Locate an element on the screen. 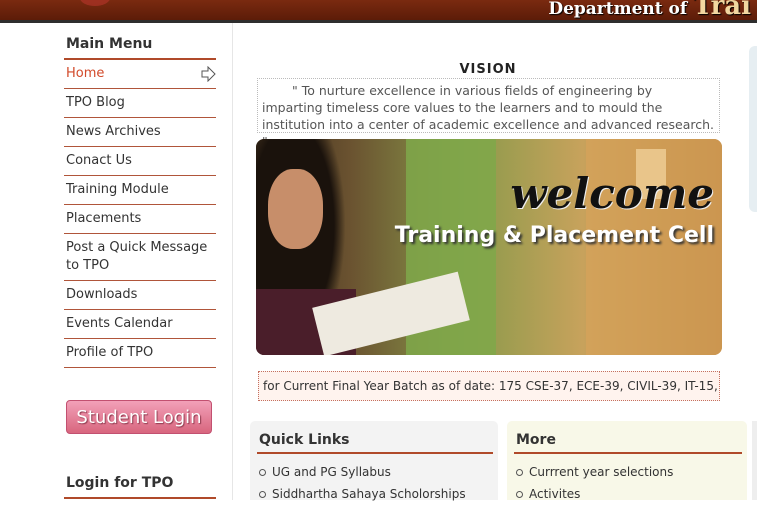  menu-item-contact-us: Conact Us is located at coordinates (140, 161).